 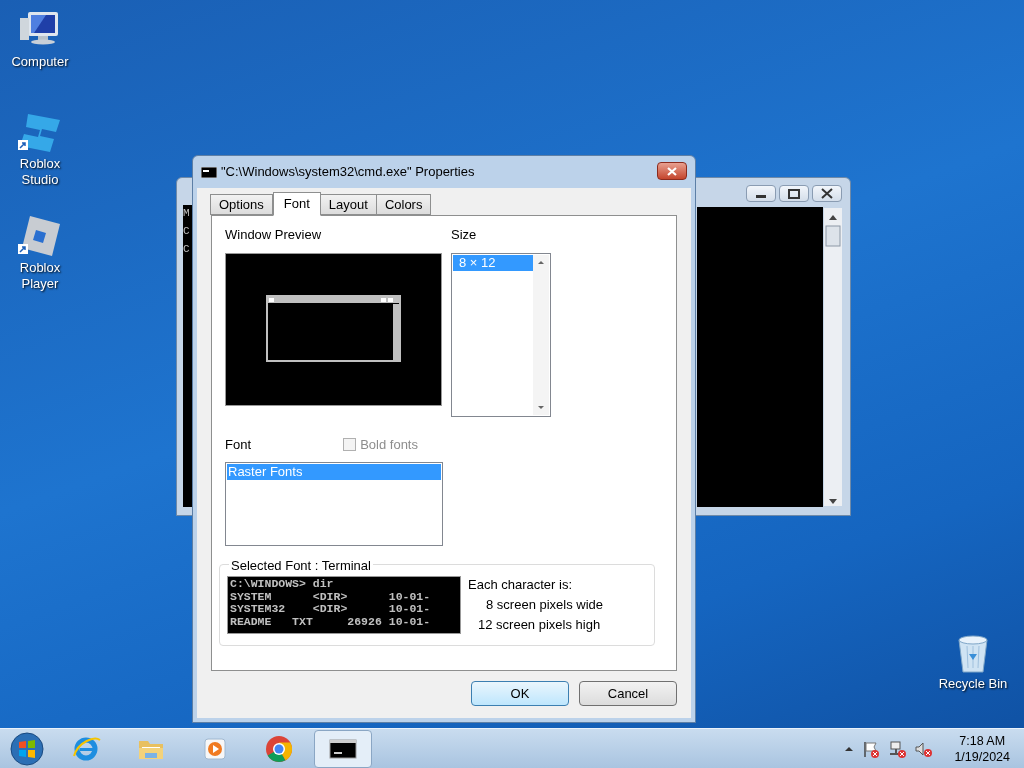 I want to click on section-label: Window Preview, so click(x=274, y=235).